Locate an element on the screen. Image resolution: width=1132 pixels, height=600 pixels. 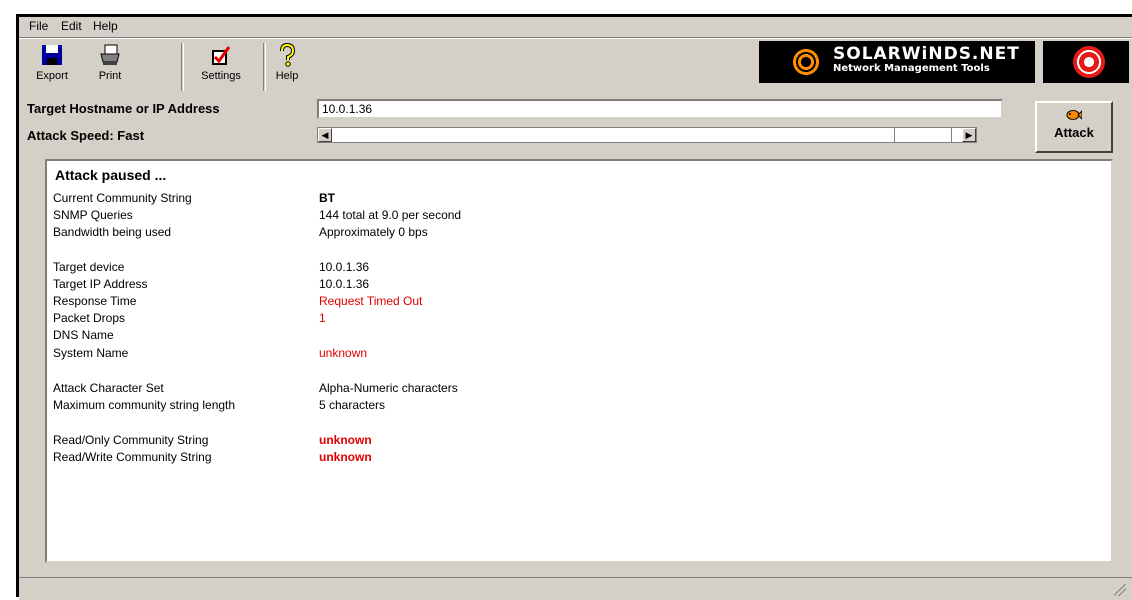
row-label: DNS Name is located at coordinates (83, 335).